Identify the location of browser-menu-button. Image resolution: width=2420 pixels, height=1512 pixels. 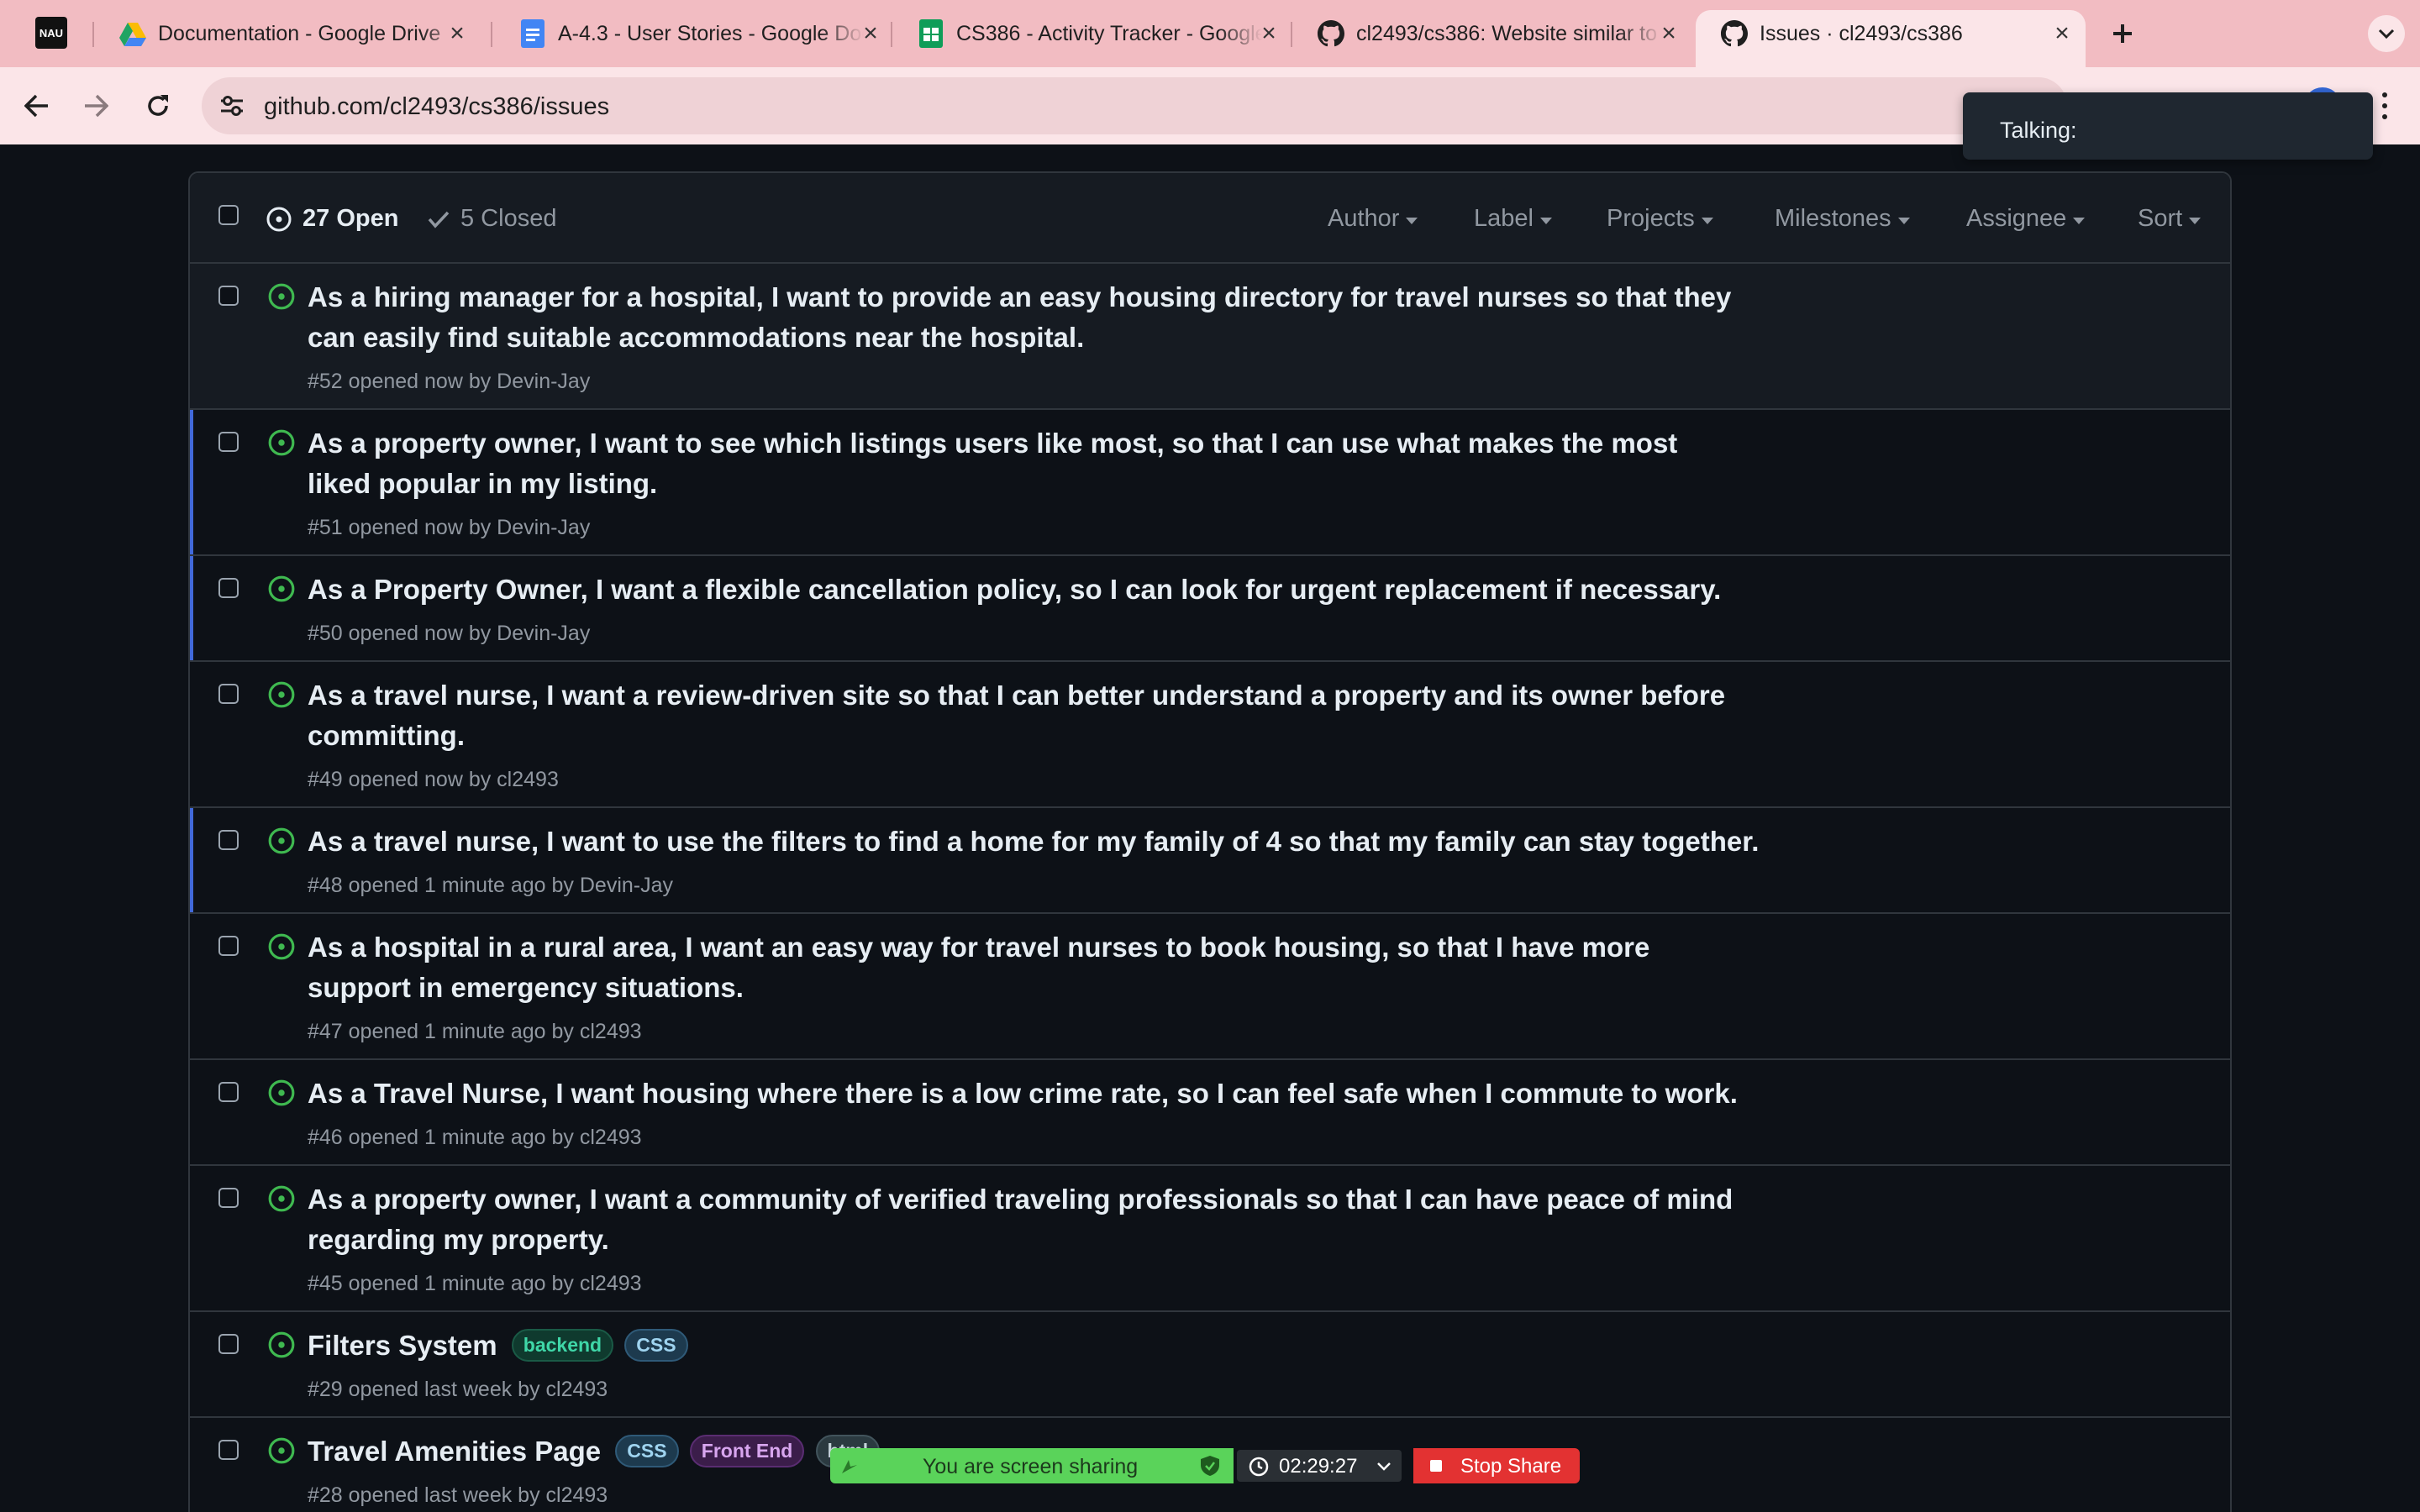
(2385, 106).